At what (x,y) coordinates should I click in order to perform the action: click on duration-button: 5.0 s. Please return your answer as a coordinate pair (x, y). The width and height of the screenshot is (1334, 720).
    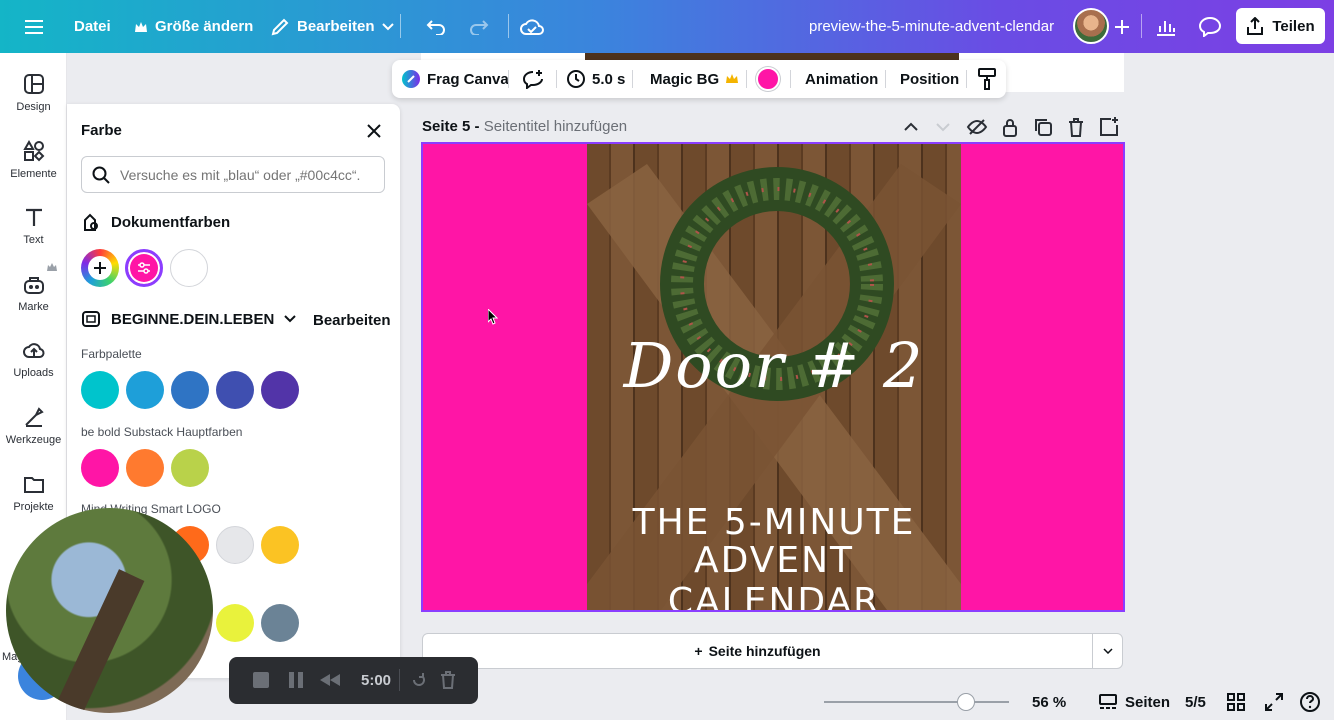
    Looking at the image, I should click on (596, 79).